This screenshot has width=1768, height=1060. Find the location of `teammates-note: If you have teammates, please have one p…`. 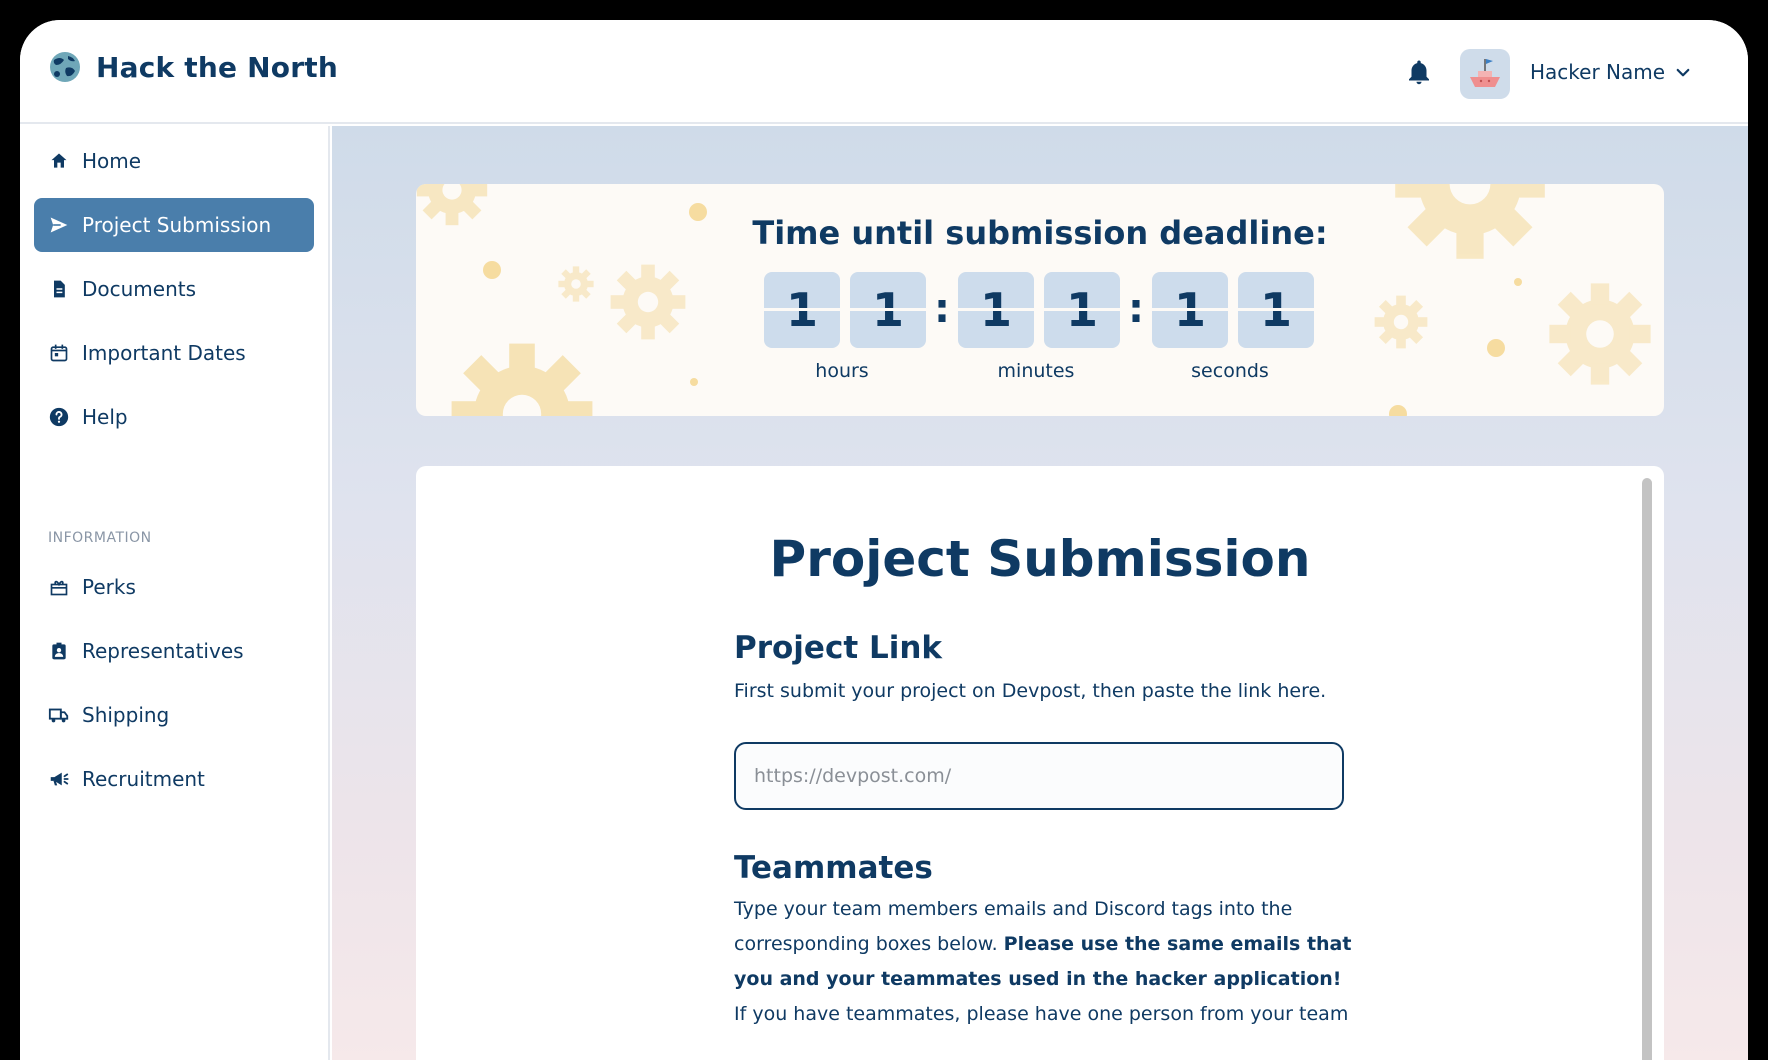

teammates-note: If you have teammates, please have one p… is located at coordinates (1041, 1014).